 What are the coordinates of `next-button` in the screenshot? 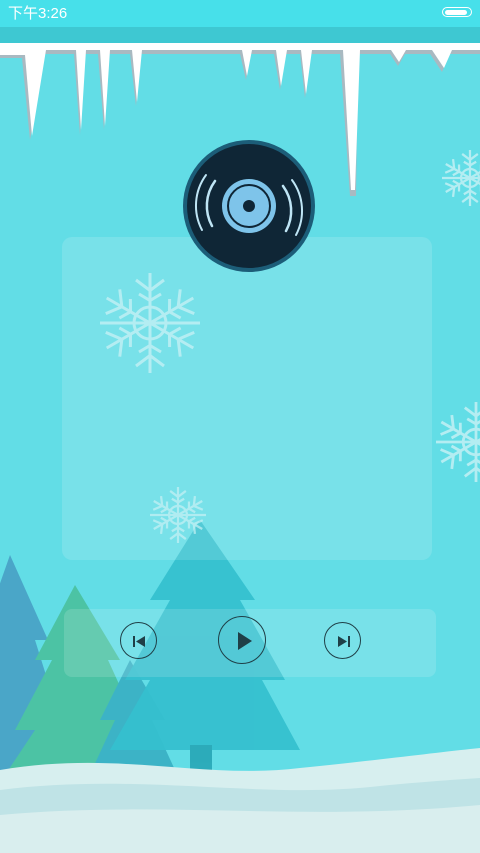 It's located at (342, 640).